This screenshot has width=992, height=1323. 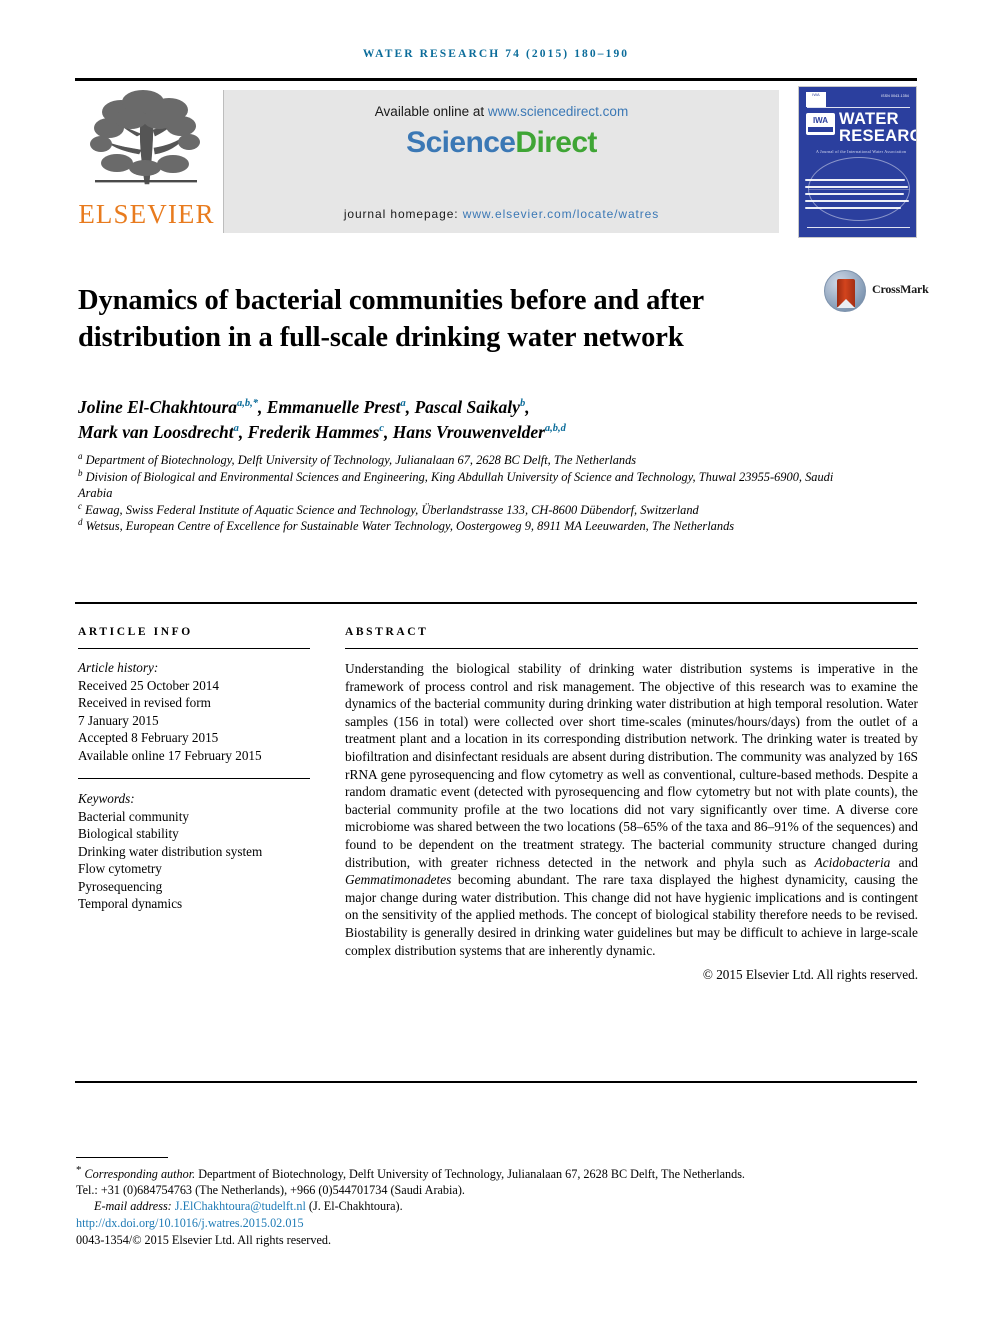 What do you see at coordinates (195, 887) in the screenshot?
I see `keyword-item: Pyrosequencing` at bounding box center [195, 887].